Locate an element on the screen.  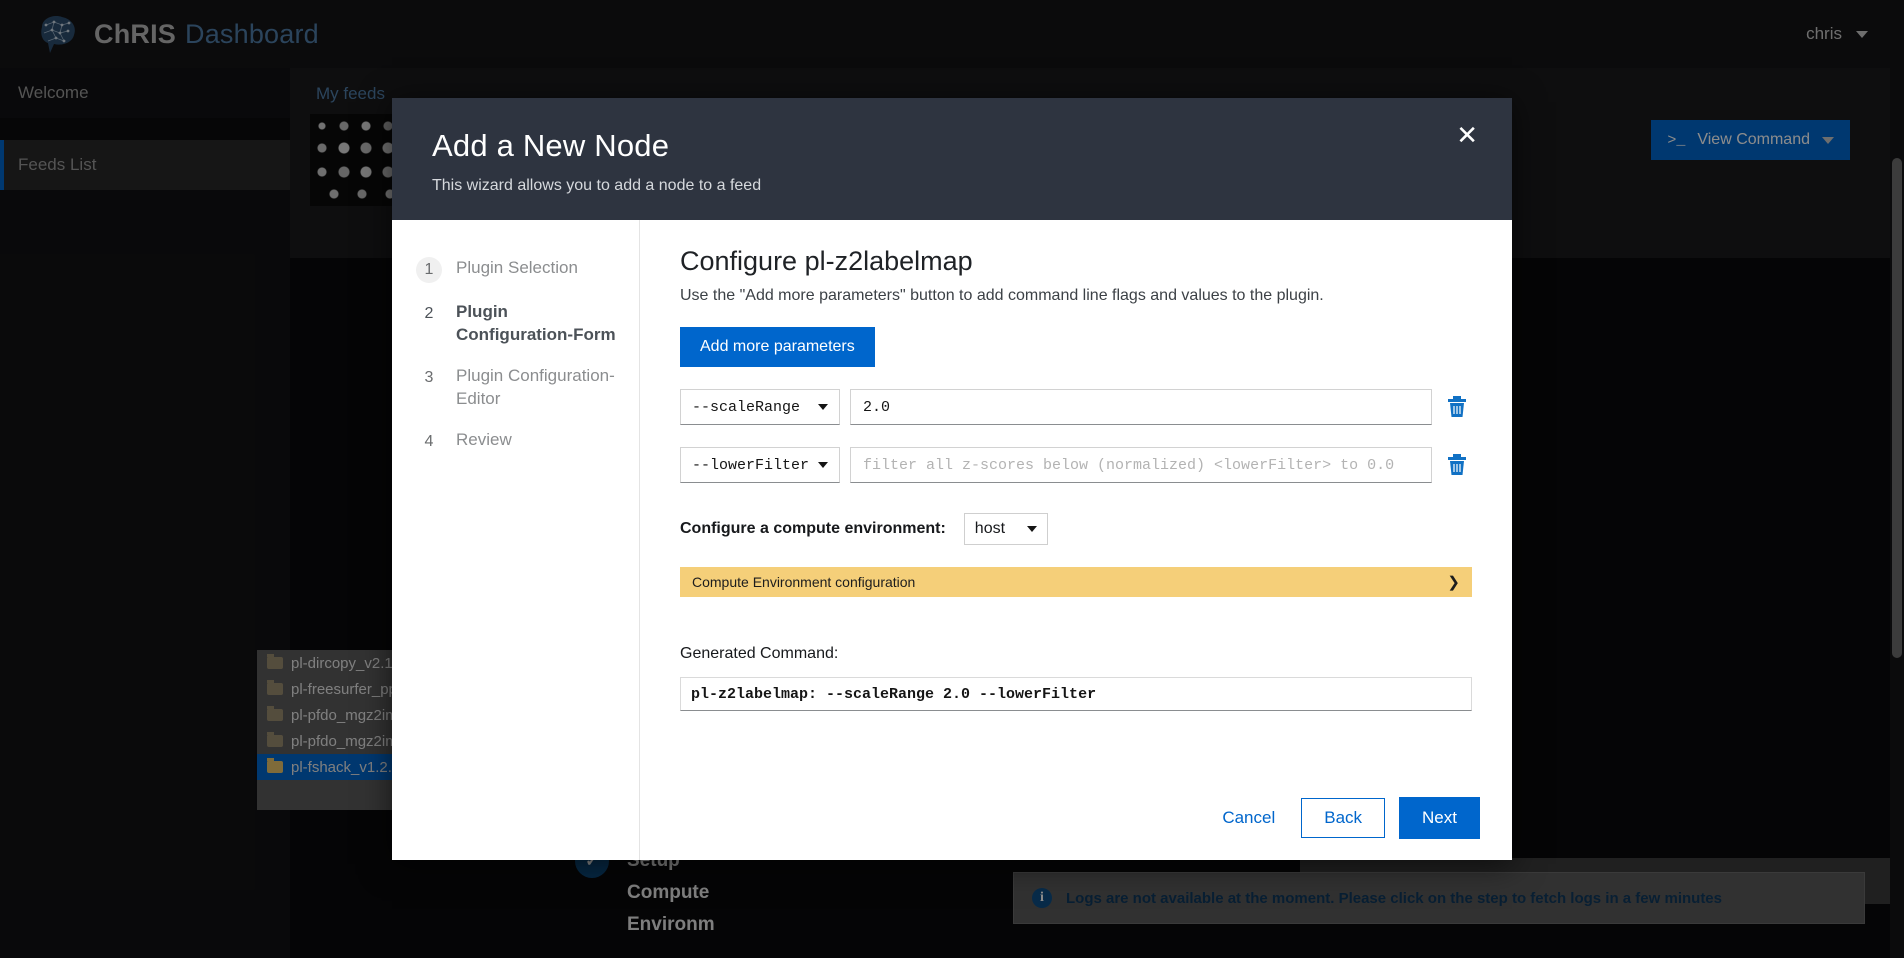
parameter-flag-value: --lowerFilter is located at coordinates (751, 465).